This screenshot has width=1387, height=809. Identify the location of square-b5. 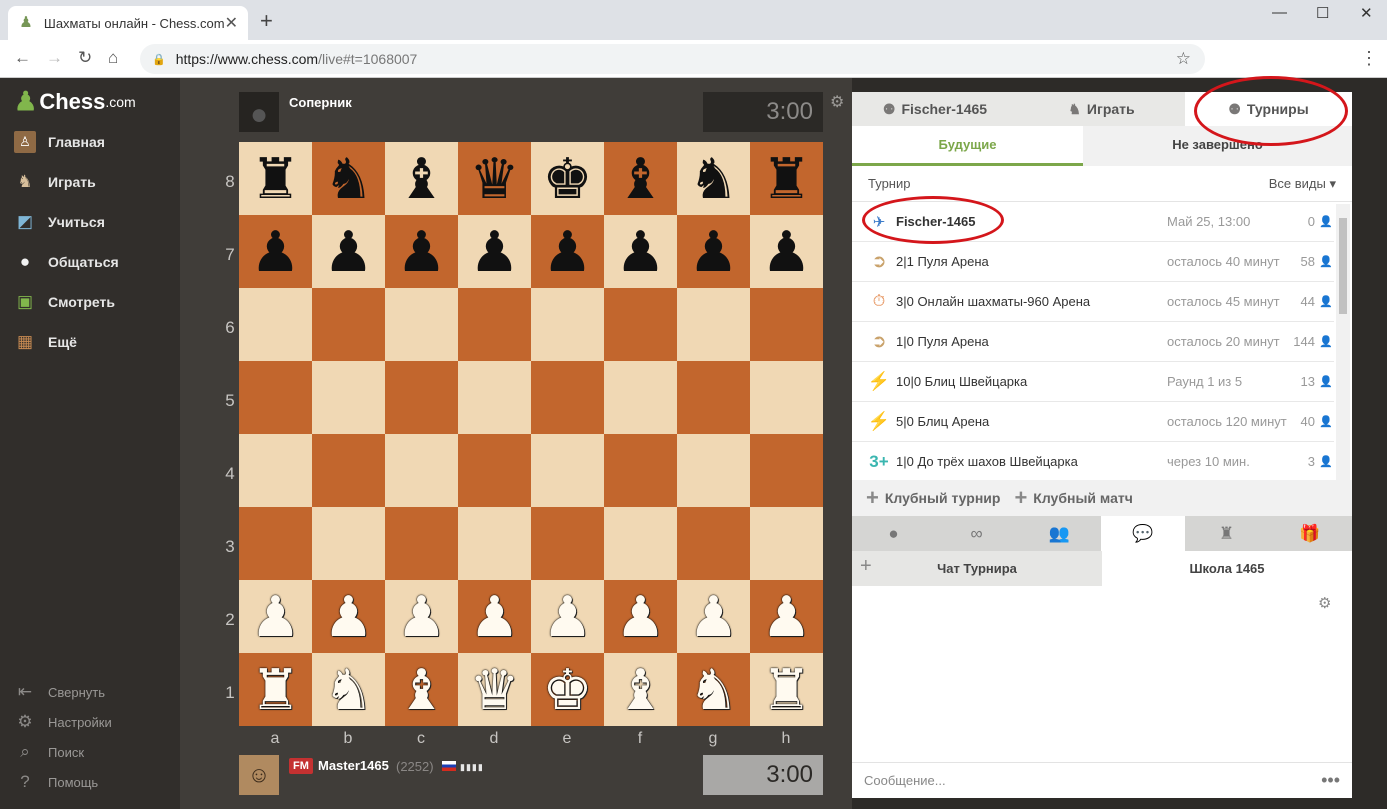
(348, 397).